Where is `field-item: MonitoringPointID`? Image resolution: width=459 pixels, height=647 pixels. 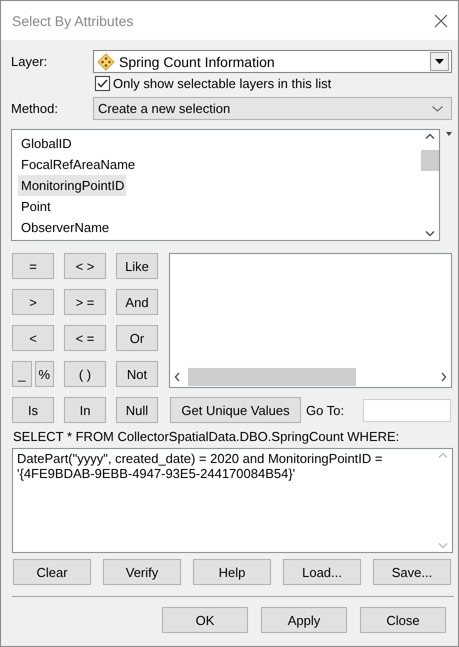
field-item: MonitoringPointID is located at coordinates (72, 185).